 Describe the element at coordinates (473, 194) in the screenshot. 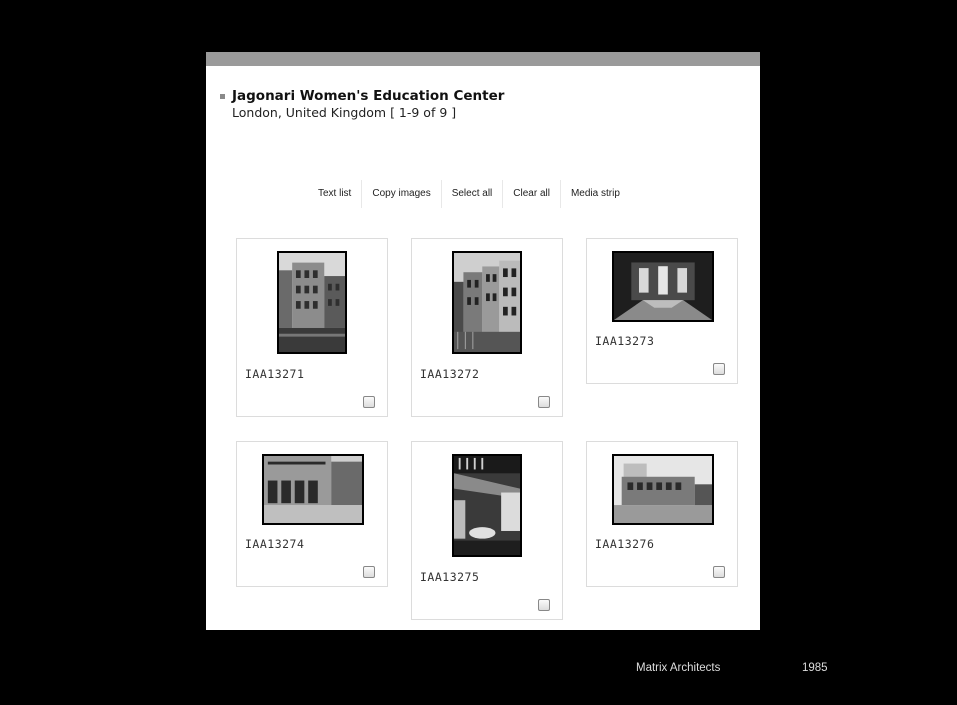

I see `select-all-button: Select all` at that location.